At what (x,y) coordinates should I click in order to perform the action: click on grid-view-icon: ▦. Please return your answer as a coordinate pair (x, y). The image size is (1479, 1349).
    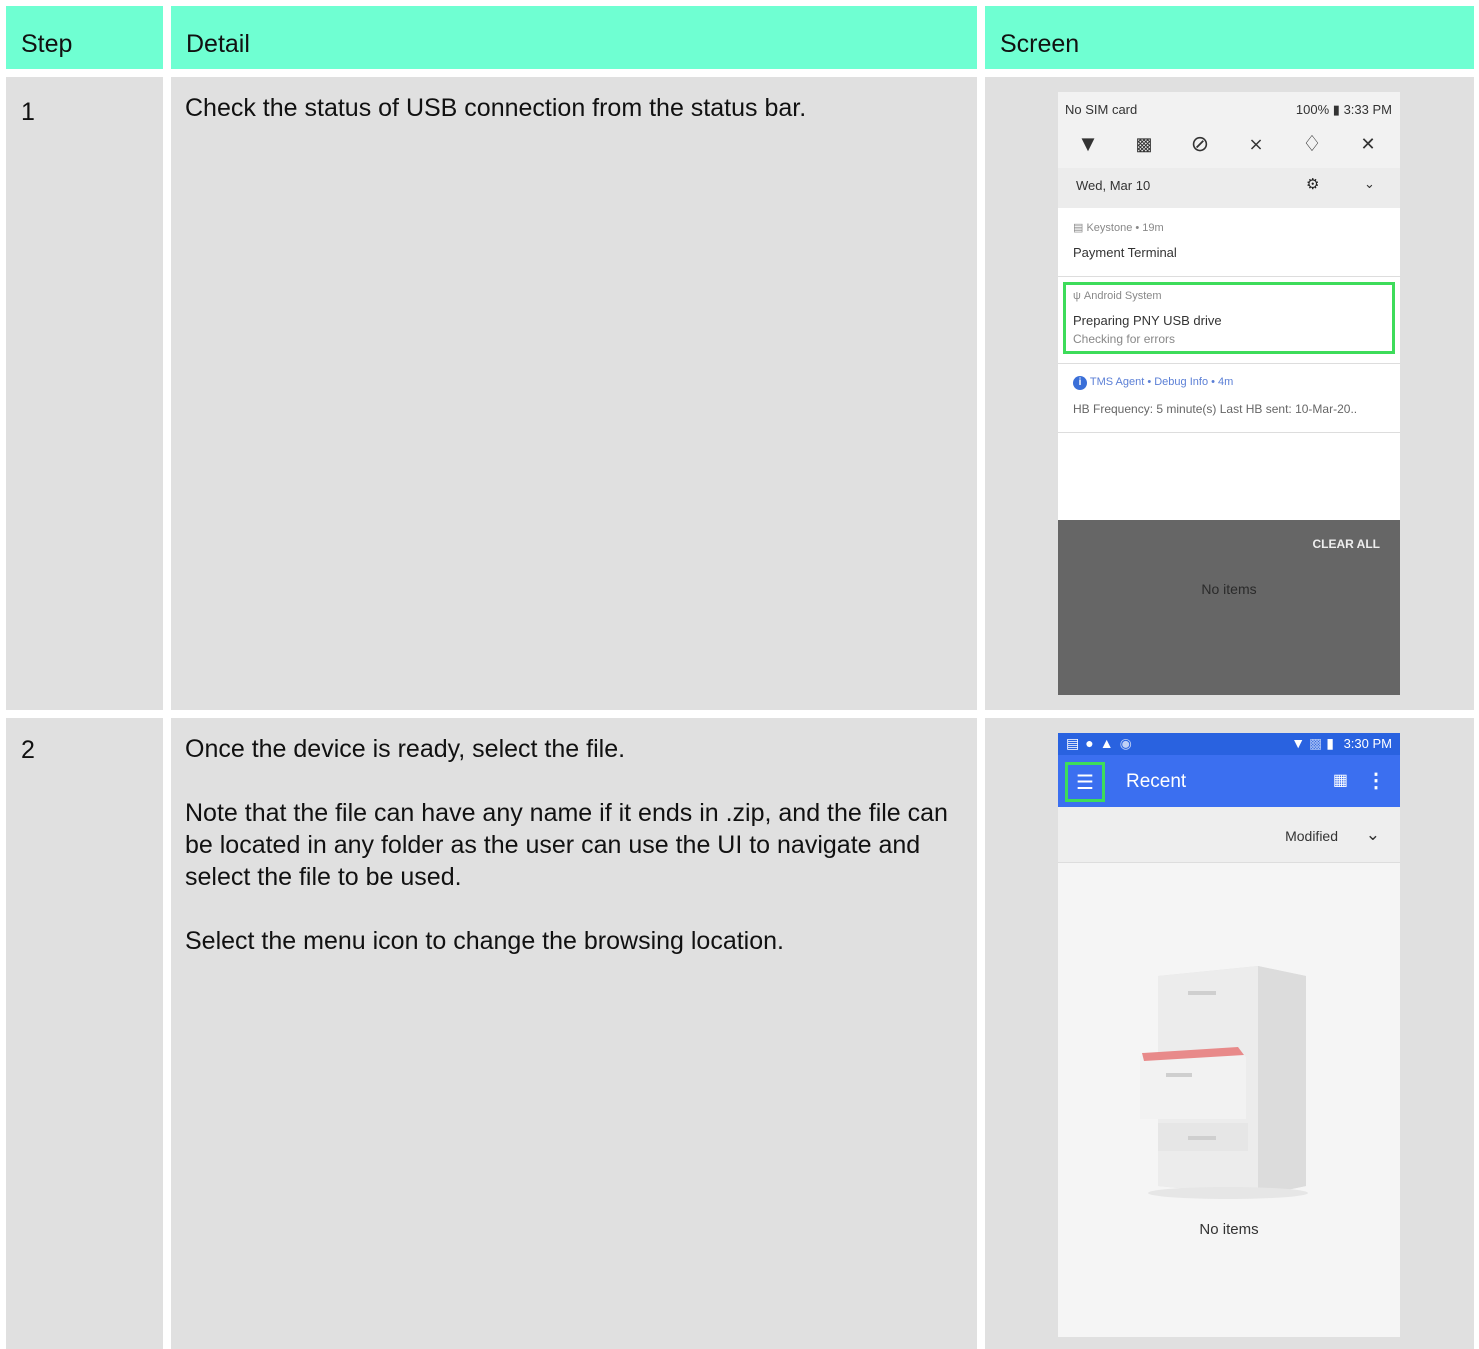
    Looking at the image, I should click on (1340, 780).